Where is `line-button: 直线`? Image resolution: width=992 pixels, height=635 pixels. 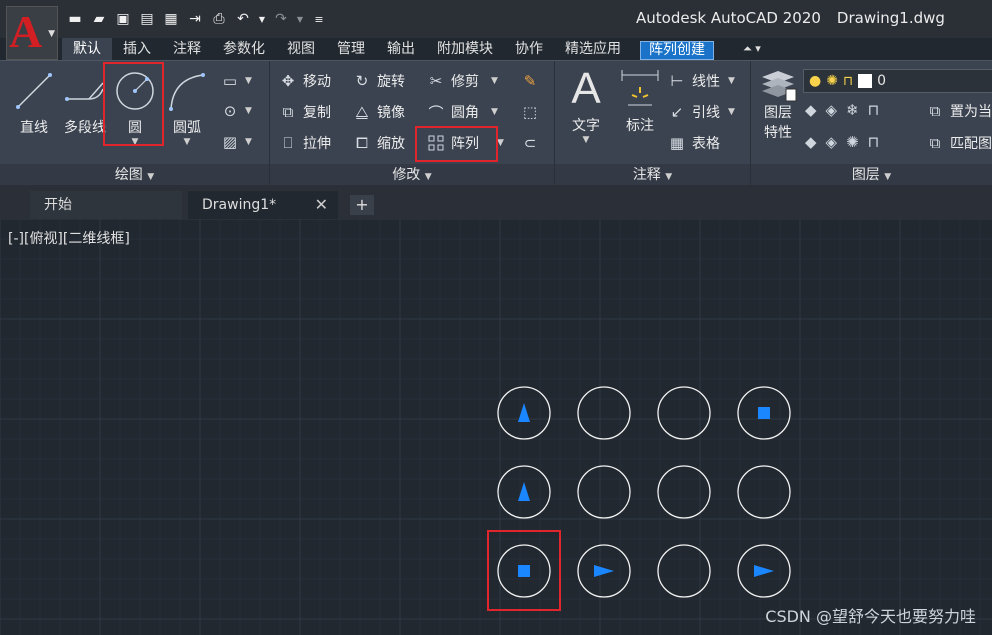
line-button: 直线 is located at coordinates (34, 103).